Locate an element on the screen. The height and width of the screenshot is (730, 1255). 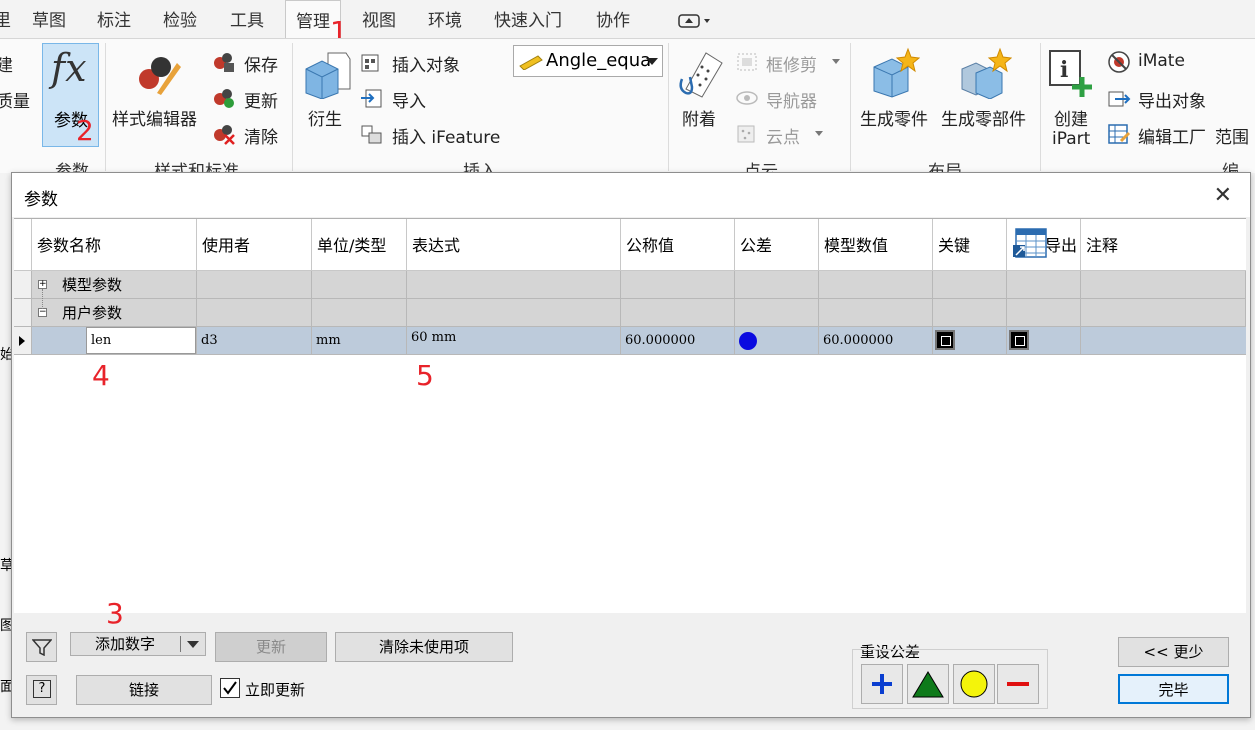
angle-dropdown-value: Angle_equa is located at coordinates (599, 60).